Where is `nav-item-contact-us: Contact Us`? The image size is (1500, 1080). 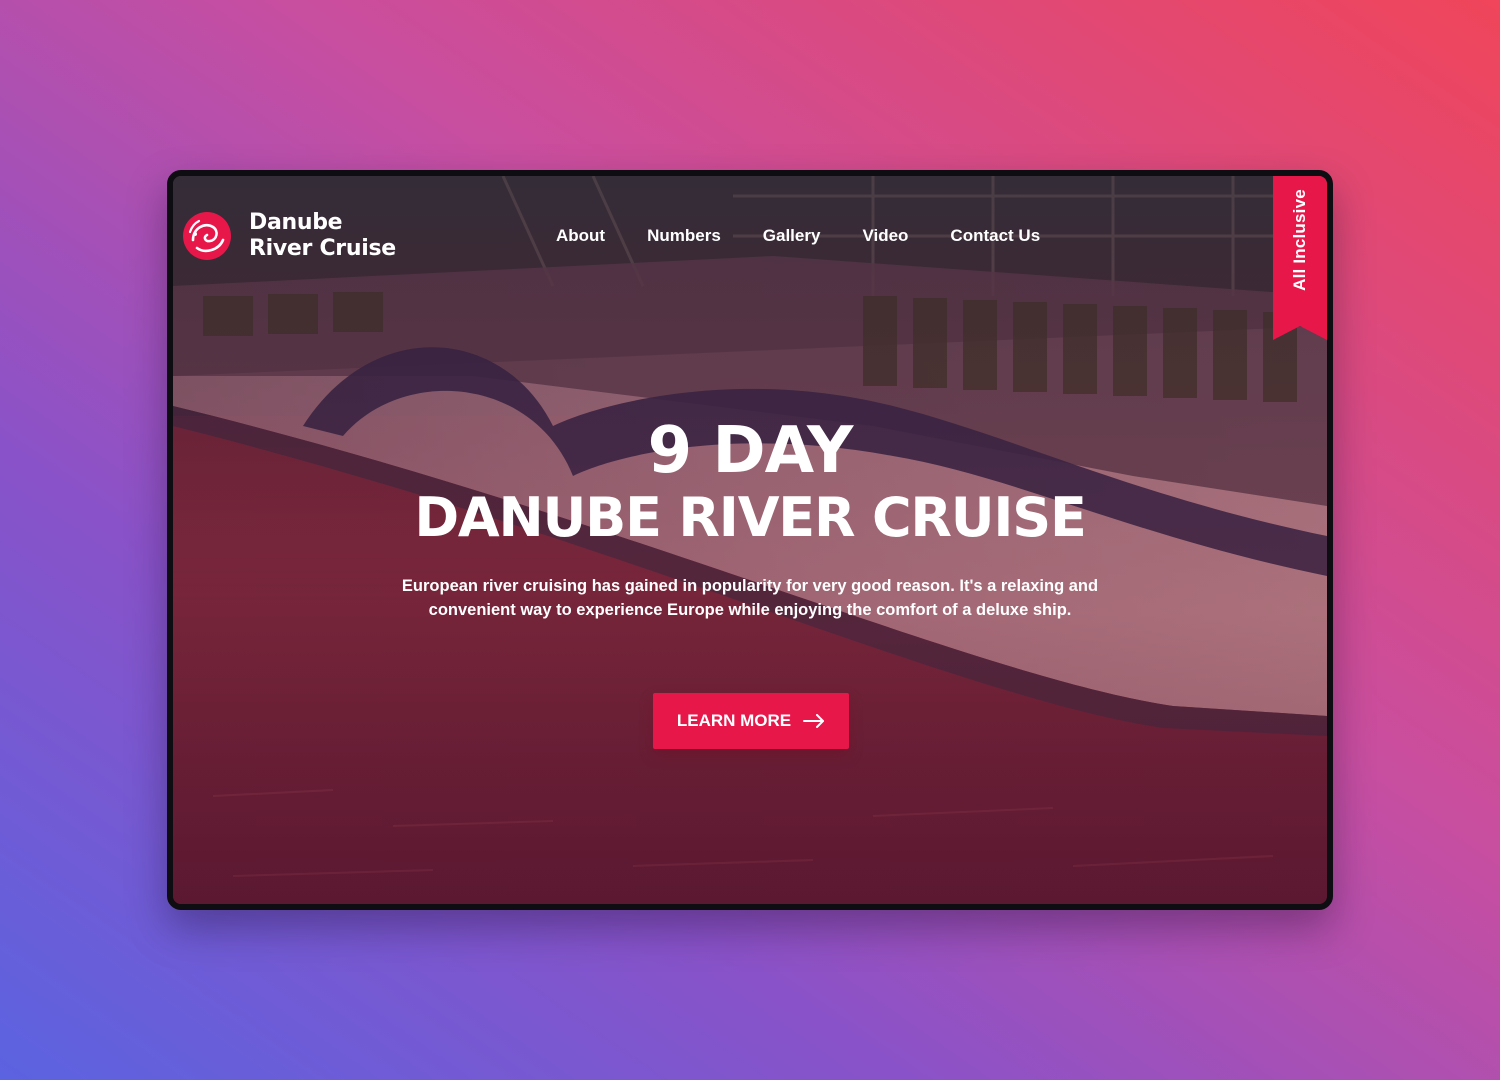
nav-item-contact-us: Contact Us is located at coordinates (995, 236).